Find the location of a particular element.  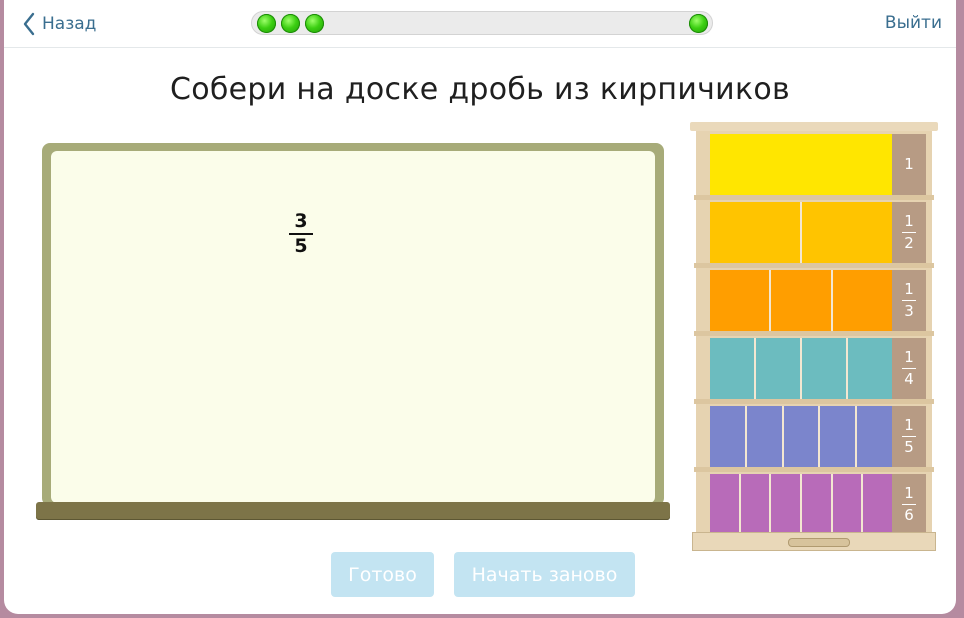

target-denominator: 5 is located at coordinates (301, 246).